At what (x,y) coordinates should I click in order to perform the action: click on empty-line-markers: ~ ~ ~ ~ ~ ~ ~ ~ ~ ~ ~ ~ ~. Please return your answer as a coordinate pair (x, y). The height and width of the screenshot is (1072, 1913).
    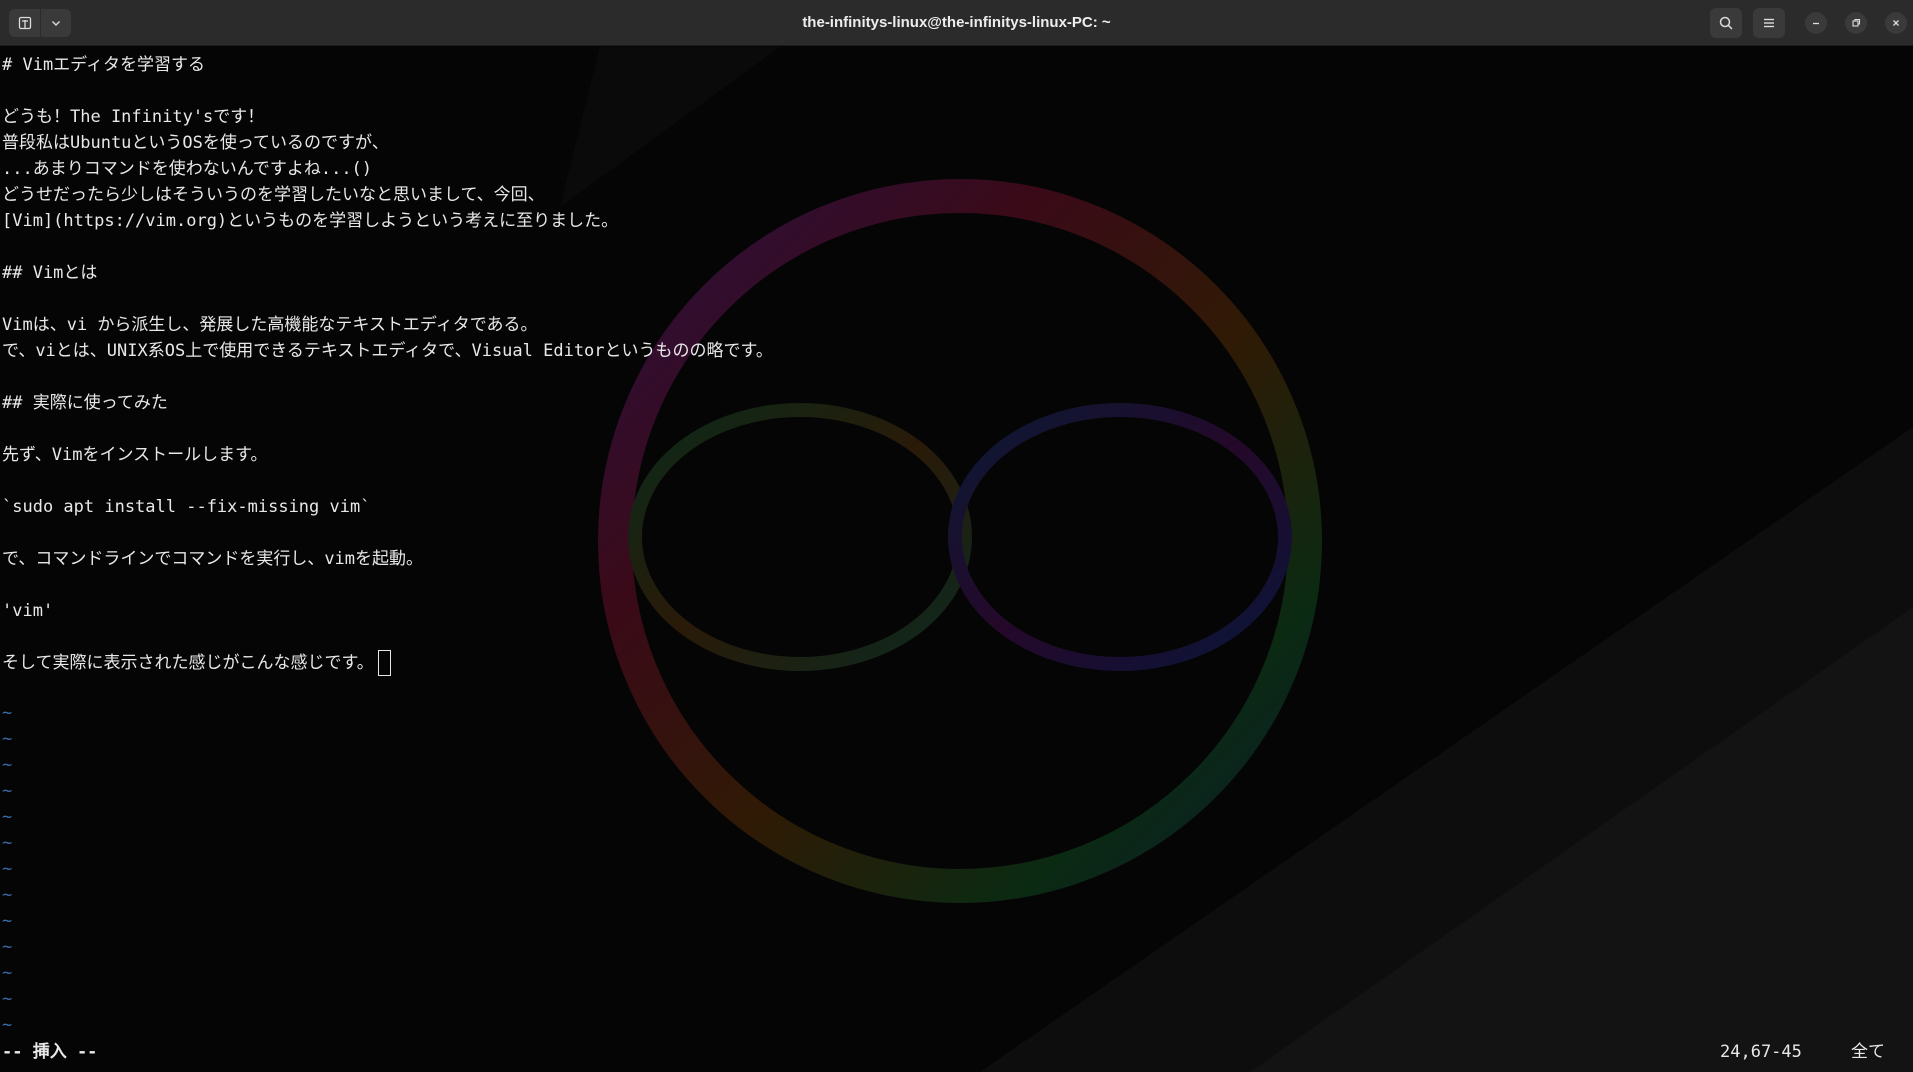
    Looking at the image, I should click on (6, 869).